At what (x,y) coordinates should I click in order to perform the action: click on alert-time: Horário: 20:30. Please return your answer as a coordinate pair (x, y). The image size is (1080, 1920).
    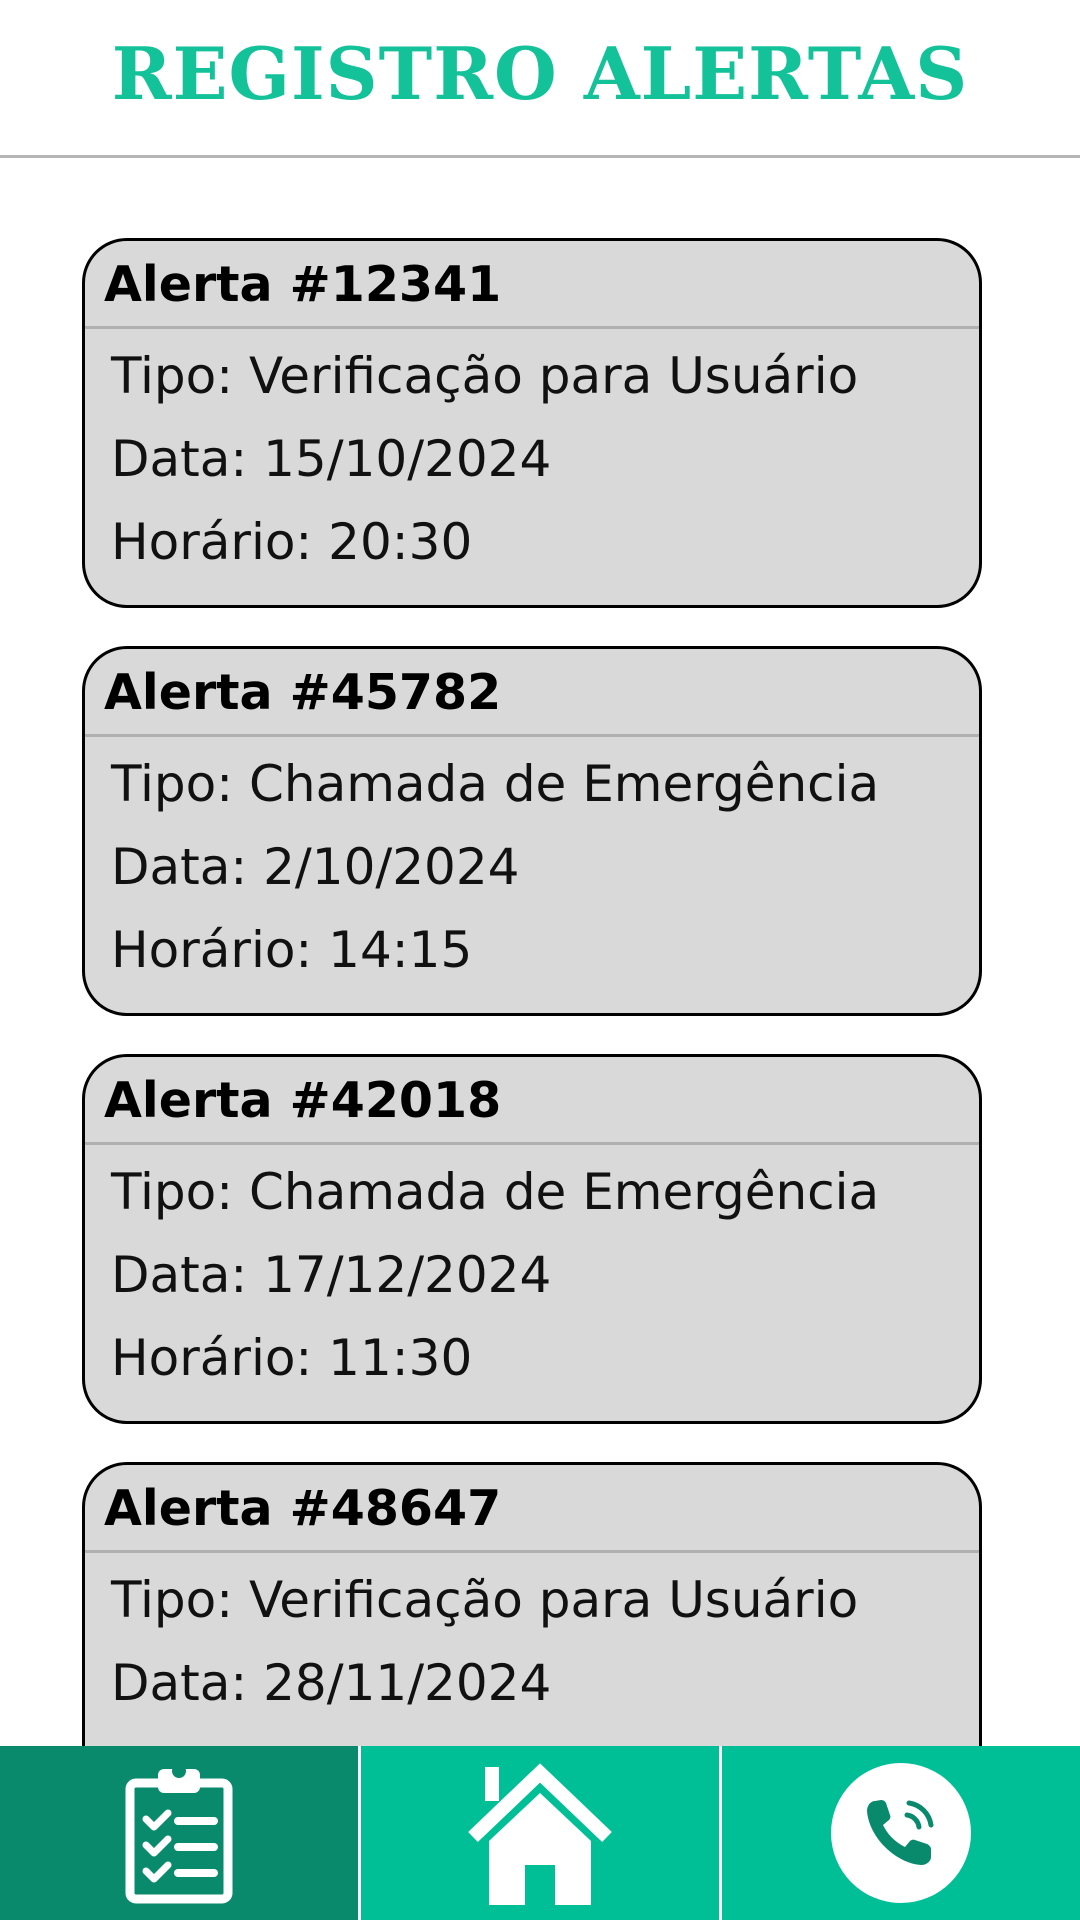
    Looking at the image, I should click on (292, 542).